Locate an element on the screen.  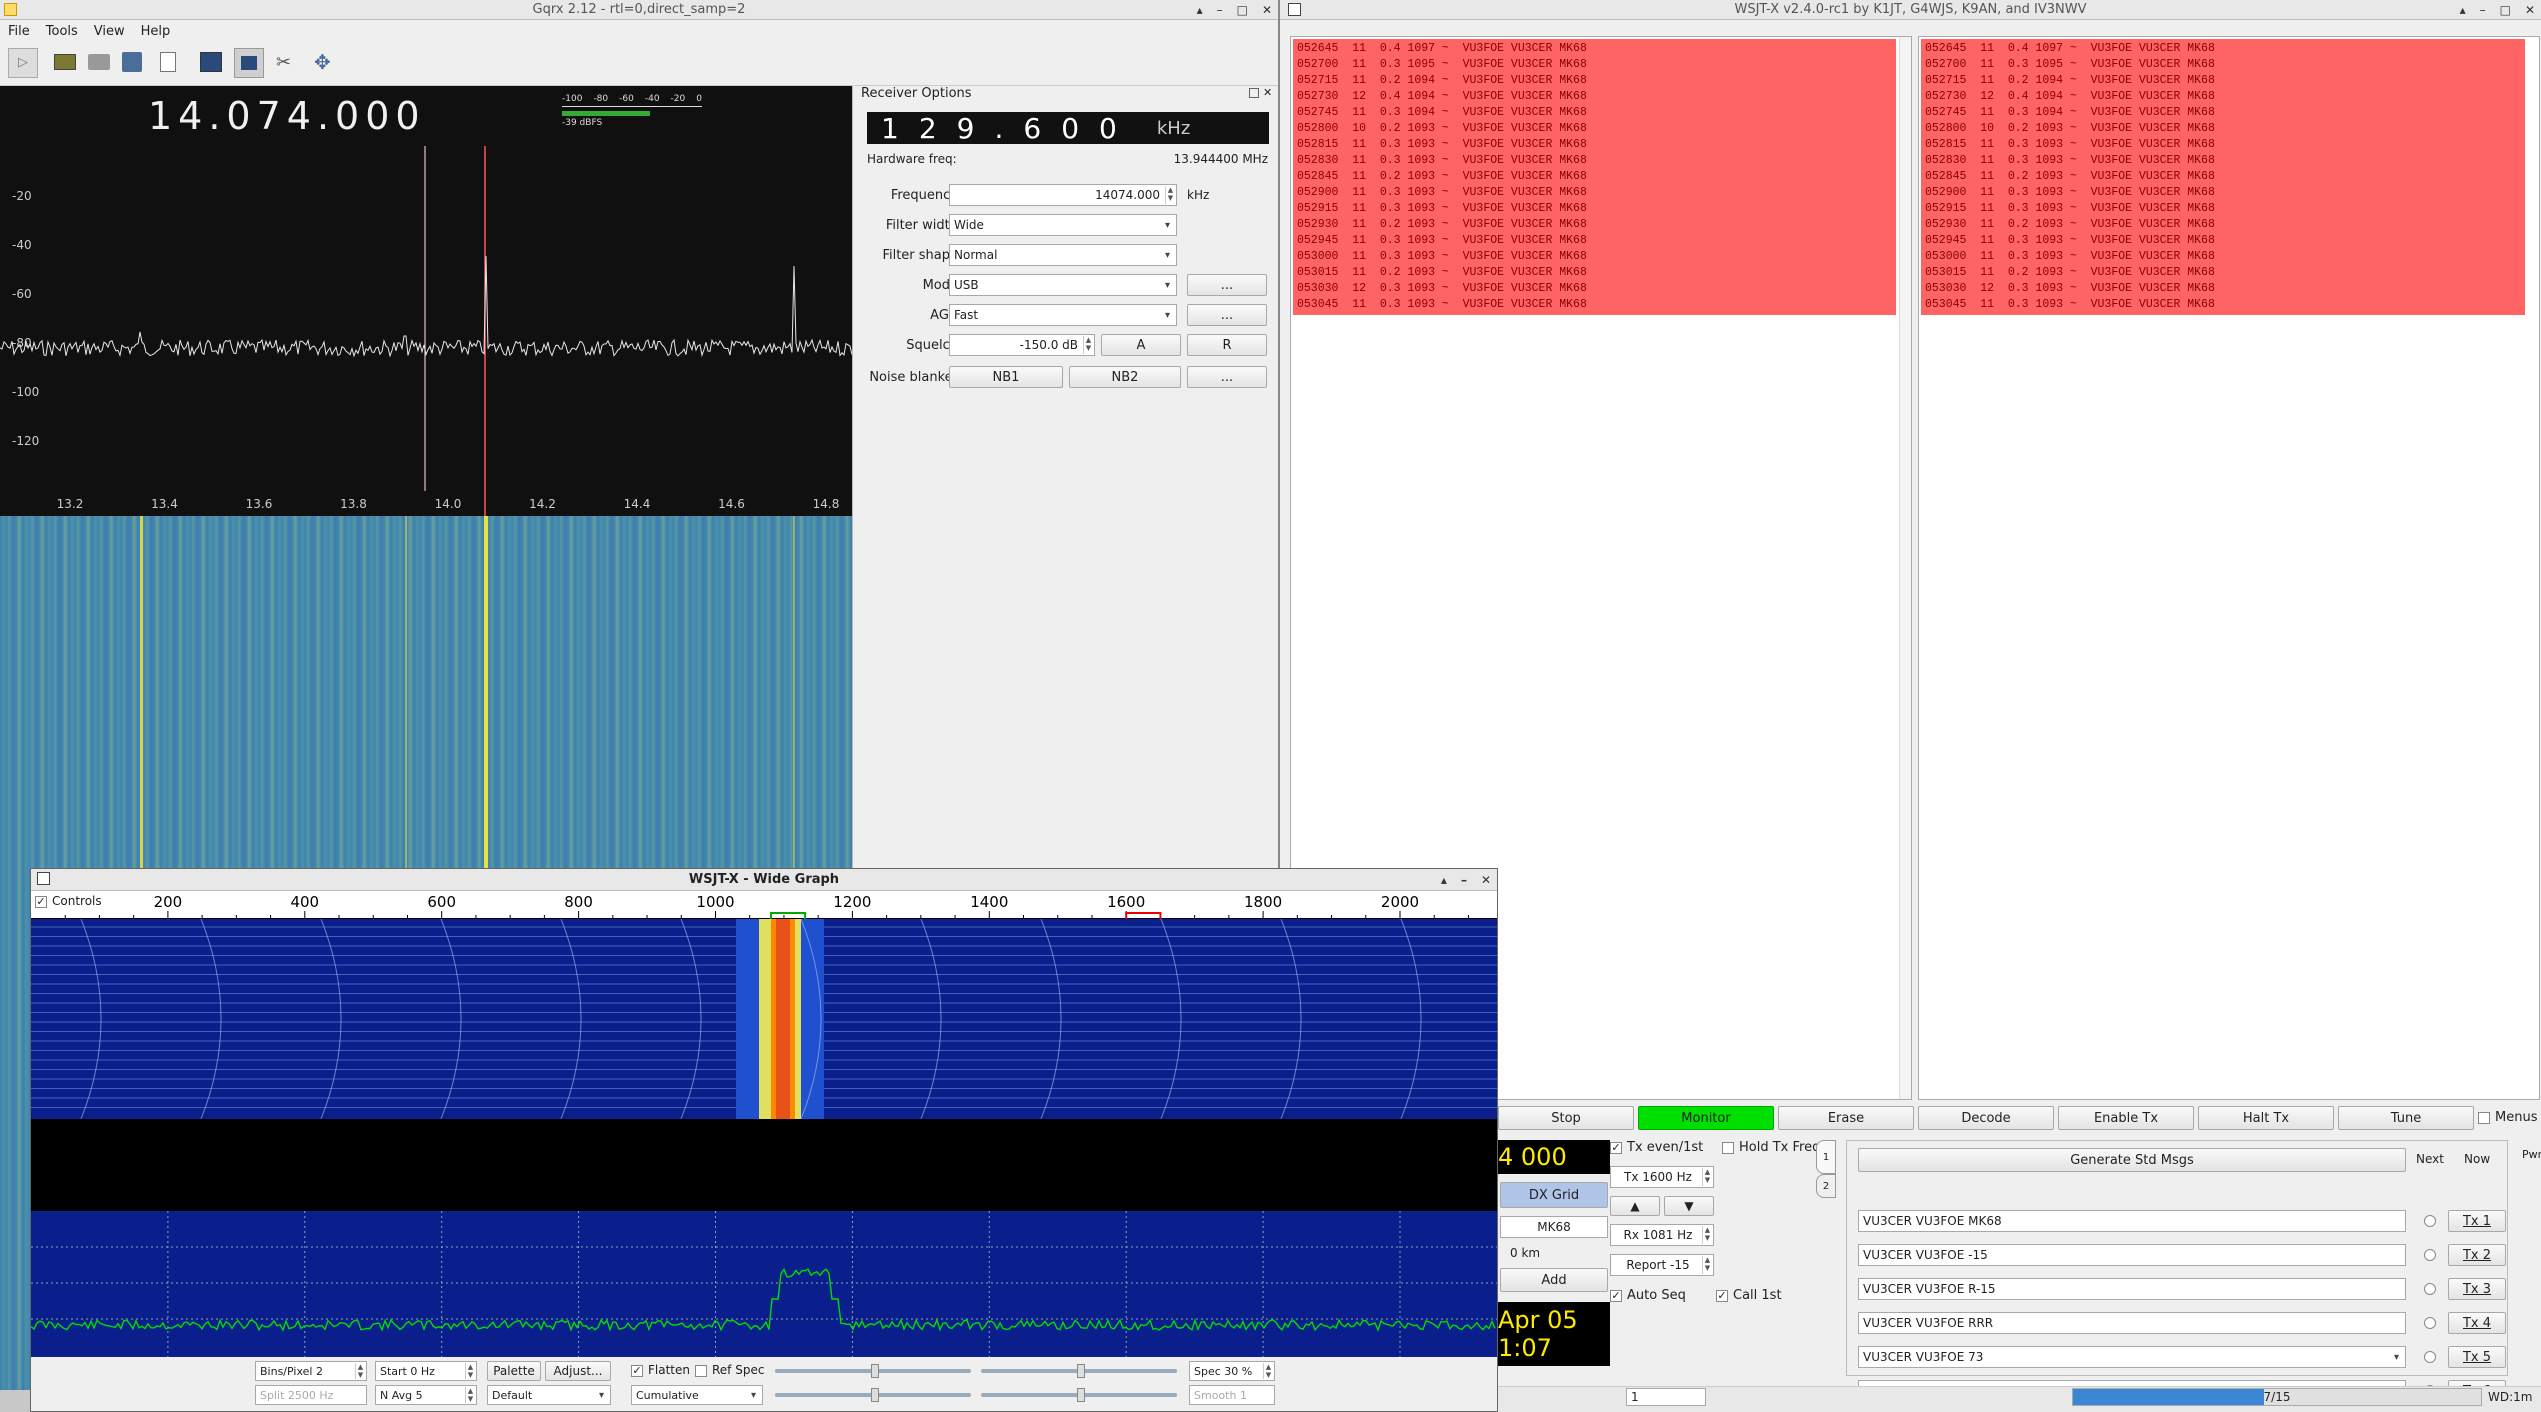
palette-select: Default is located at coordinates (549, 1395).